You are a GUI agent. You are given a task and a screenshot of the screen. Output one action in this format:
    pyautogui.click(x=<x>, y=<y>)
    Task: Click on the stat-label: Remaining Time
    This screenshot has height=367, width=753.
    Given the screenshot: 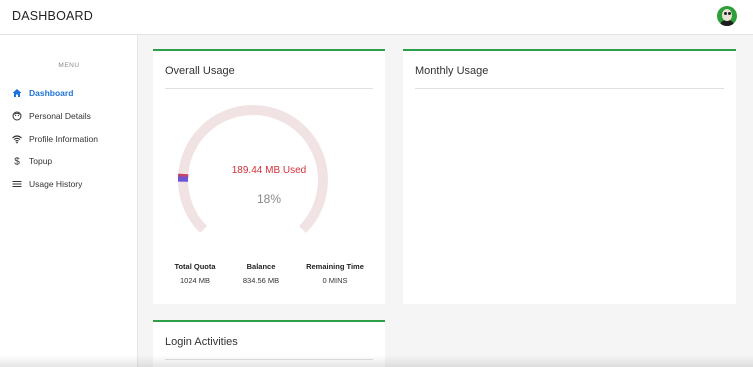 What is the action you would take?
    pyautogui.click(x=335, y=266)
    